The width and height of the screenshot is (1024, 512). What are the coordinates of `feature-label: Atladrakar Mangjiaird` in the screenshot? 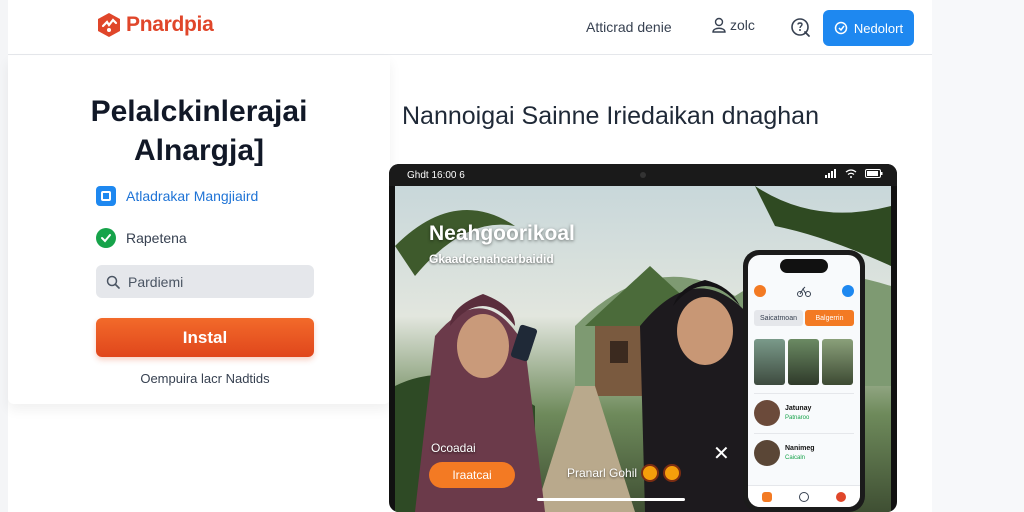 It's located at (192, 196).